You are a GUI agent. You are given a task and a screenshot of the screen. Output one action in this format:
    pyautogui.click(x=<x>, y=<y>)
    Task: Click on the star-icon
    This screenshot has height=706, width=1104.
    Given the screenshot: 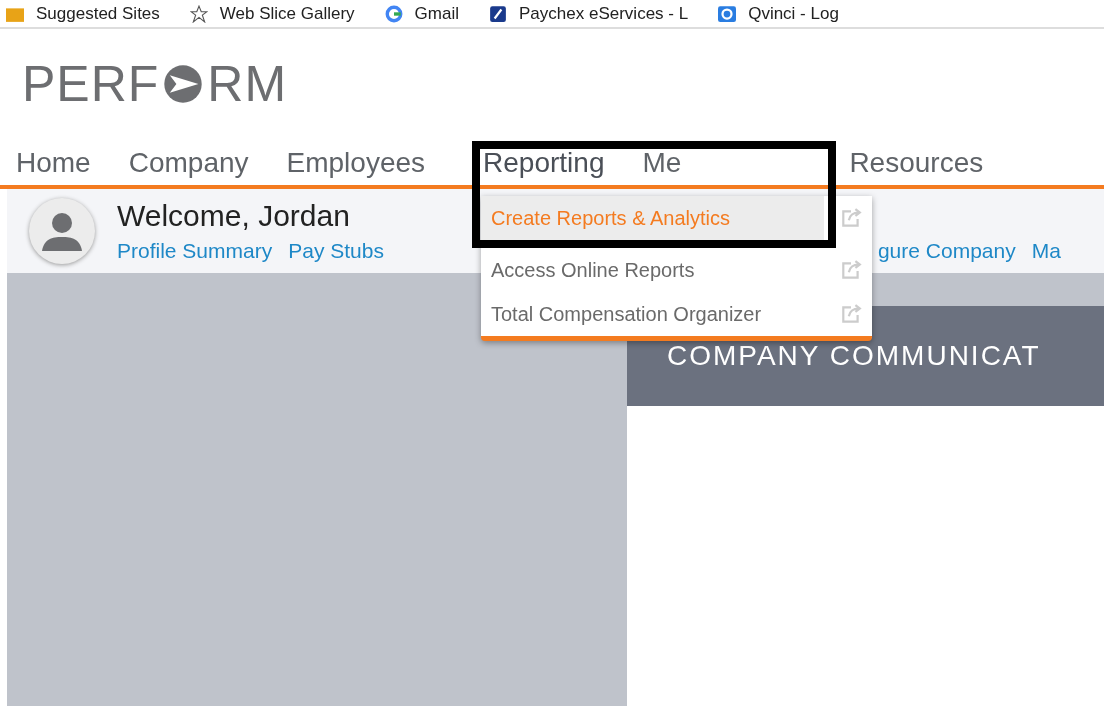 What is the action you would take?
    pyautogui.click(x=198, y=13)
    